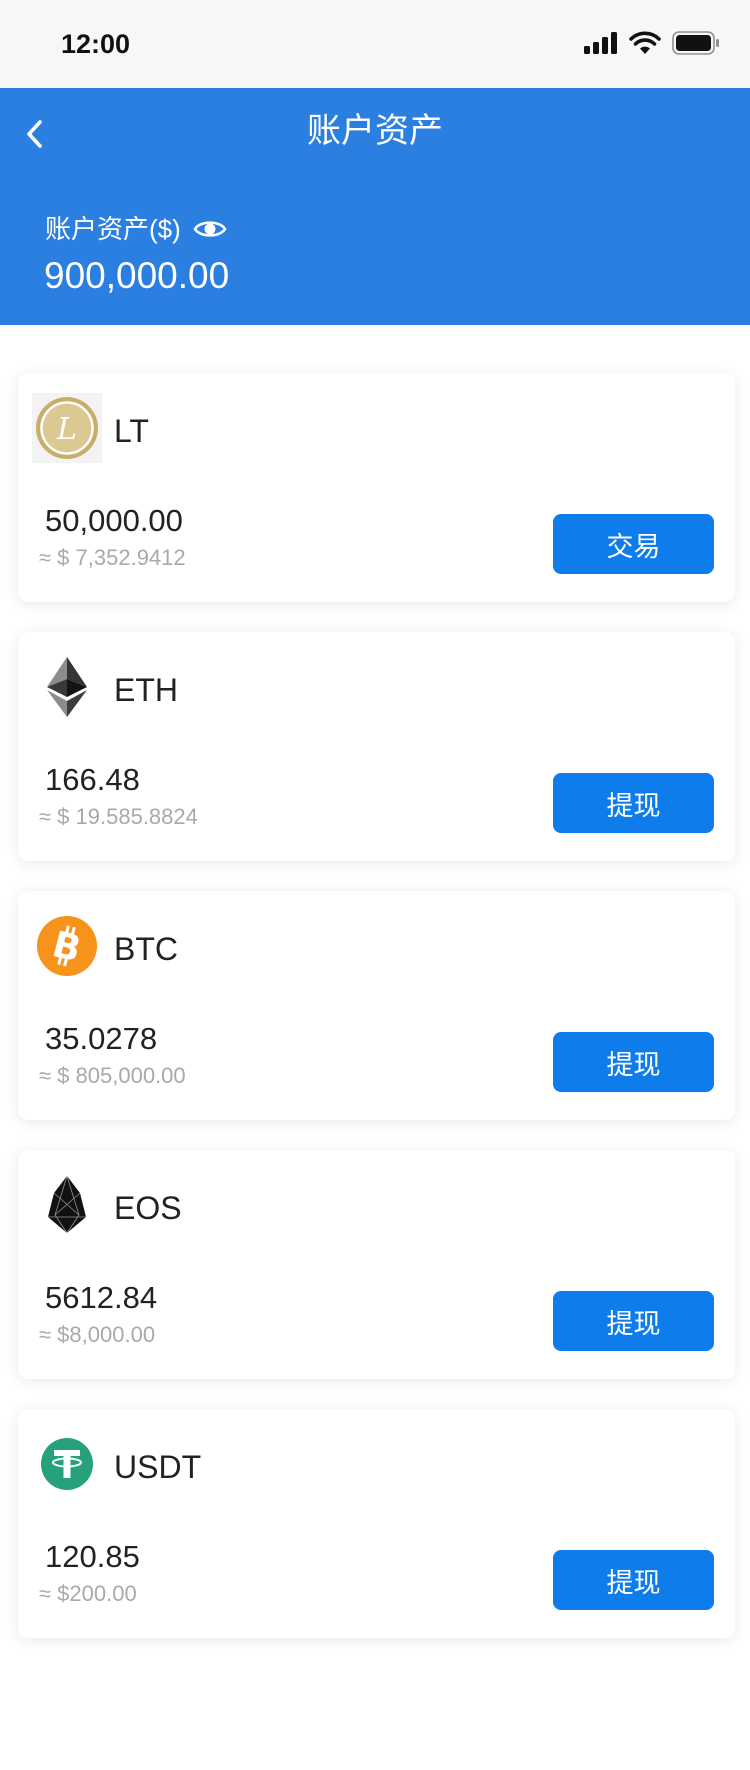  Describe the element at coordinates (112, 557) in the screenshot. I see `asset-approx-value: ≈ $ 7,352.9412` at that location.